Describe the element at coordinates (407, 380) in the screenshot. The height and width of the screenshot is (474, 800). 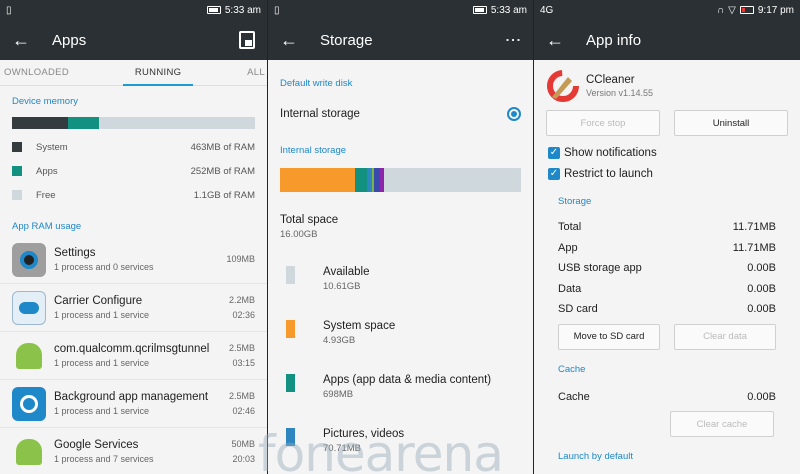
I see `category-label: Apps (app data & media content)` at that location.